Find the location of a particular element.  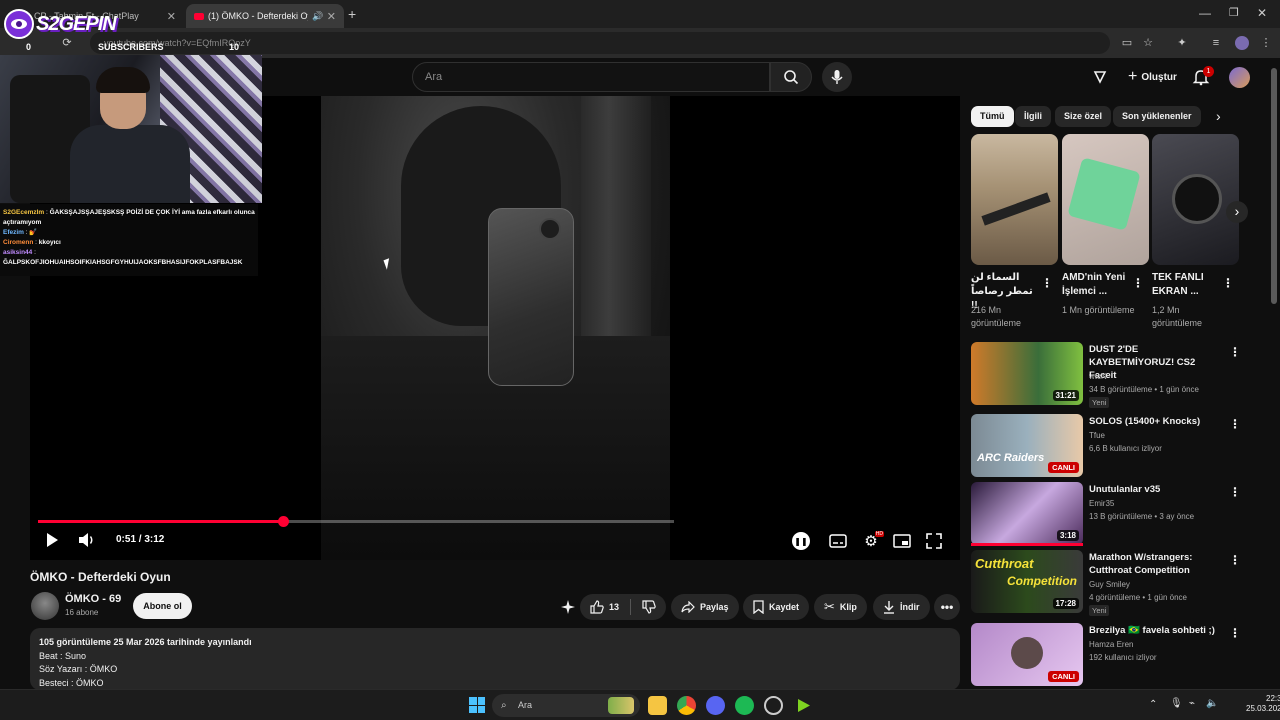

share-button: Paylaş is located at coordinates (705, 607).